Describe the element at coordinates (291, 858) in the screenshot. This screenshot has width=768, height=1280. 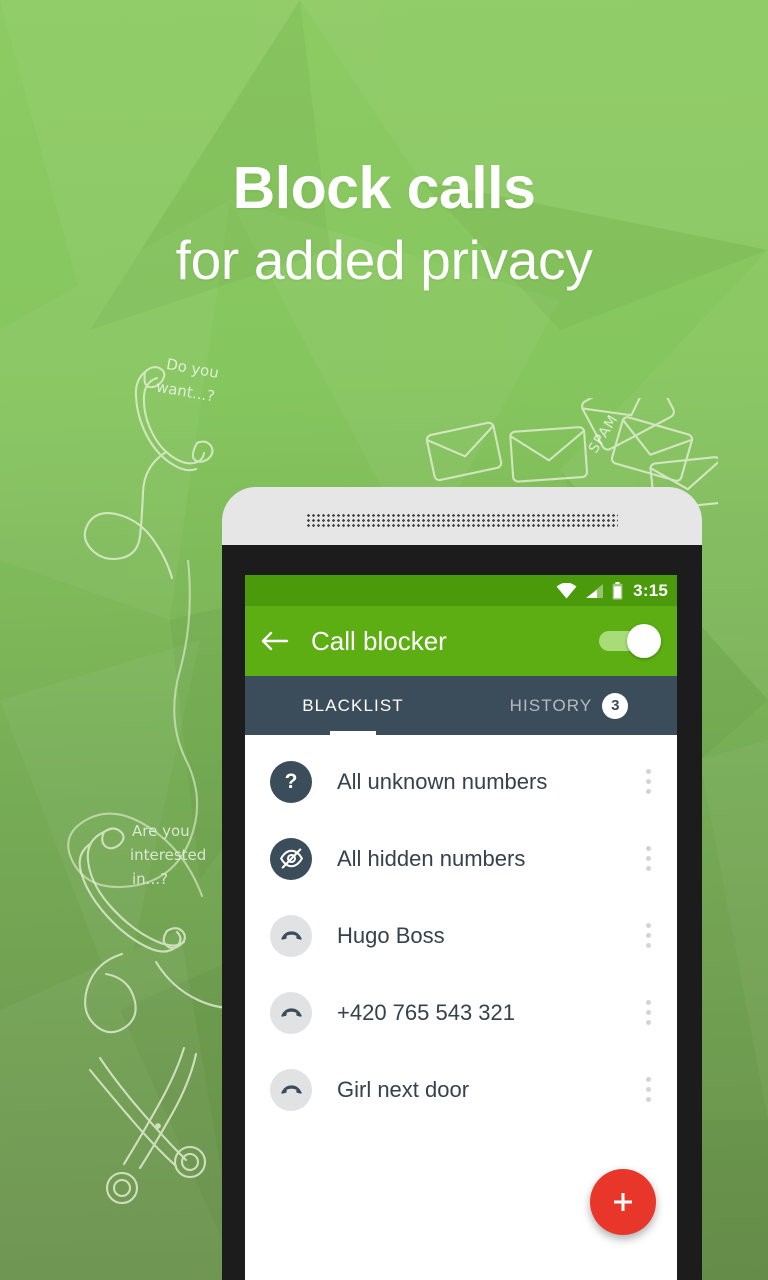
I see `eye-off-icon` at that location.